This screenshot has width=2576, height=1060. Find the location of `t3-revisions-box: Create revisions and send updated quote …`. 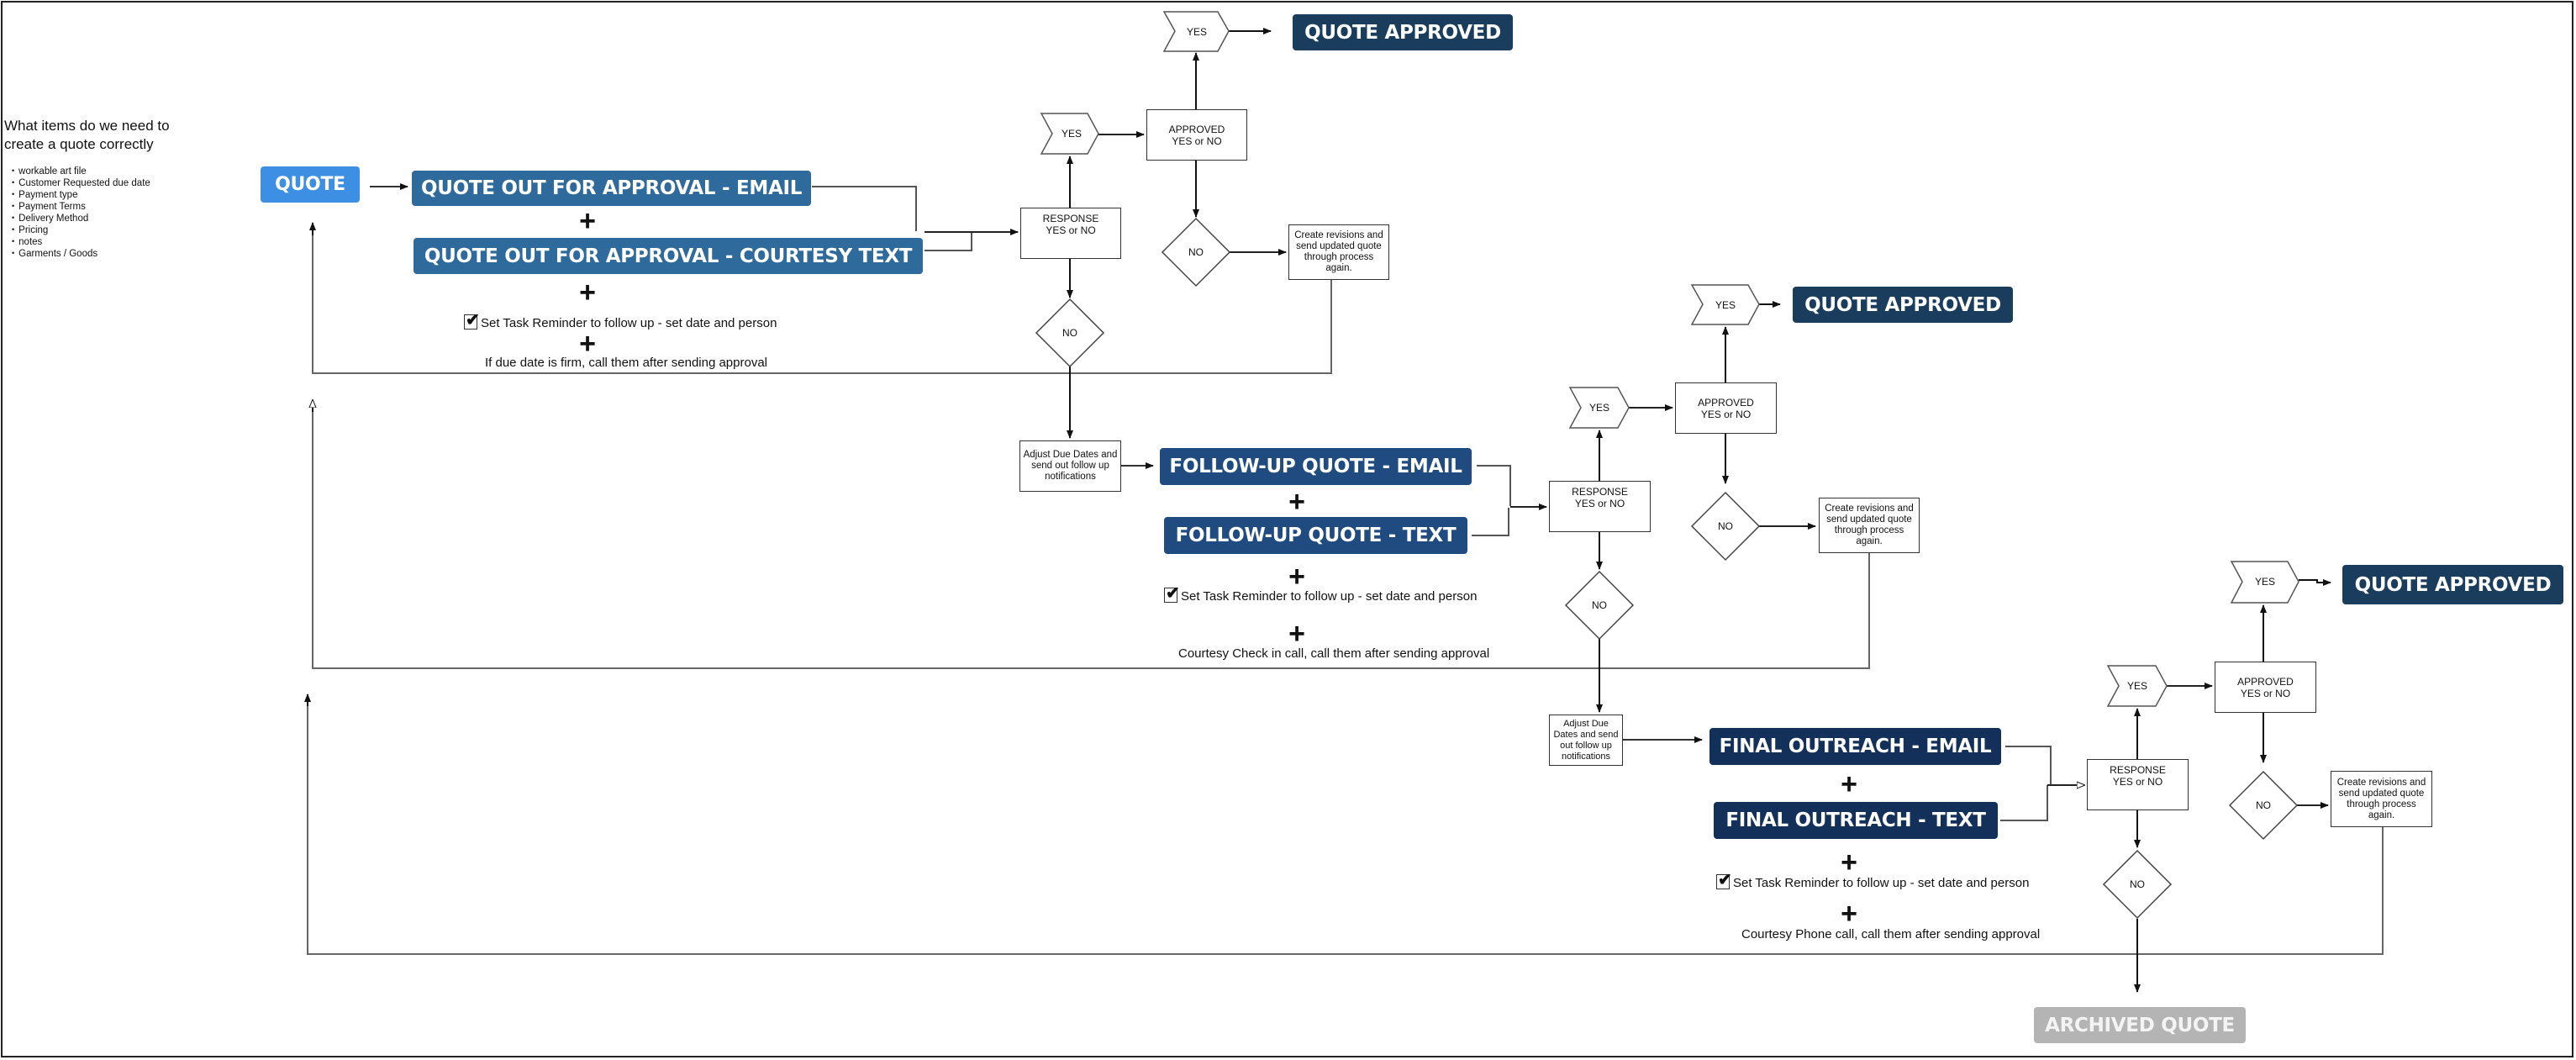

t3-revisions-box: Create revisions and send updated quote … is located at coordinates (2381, 799).